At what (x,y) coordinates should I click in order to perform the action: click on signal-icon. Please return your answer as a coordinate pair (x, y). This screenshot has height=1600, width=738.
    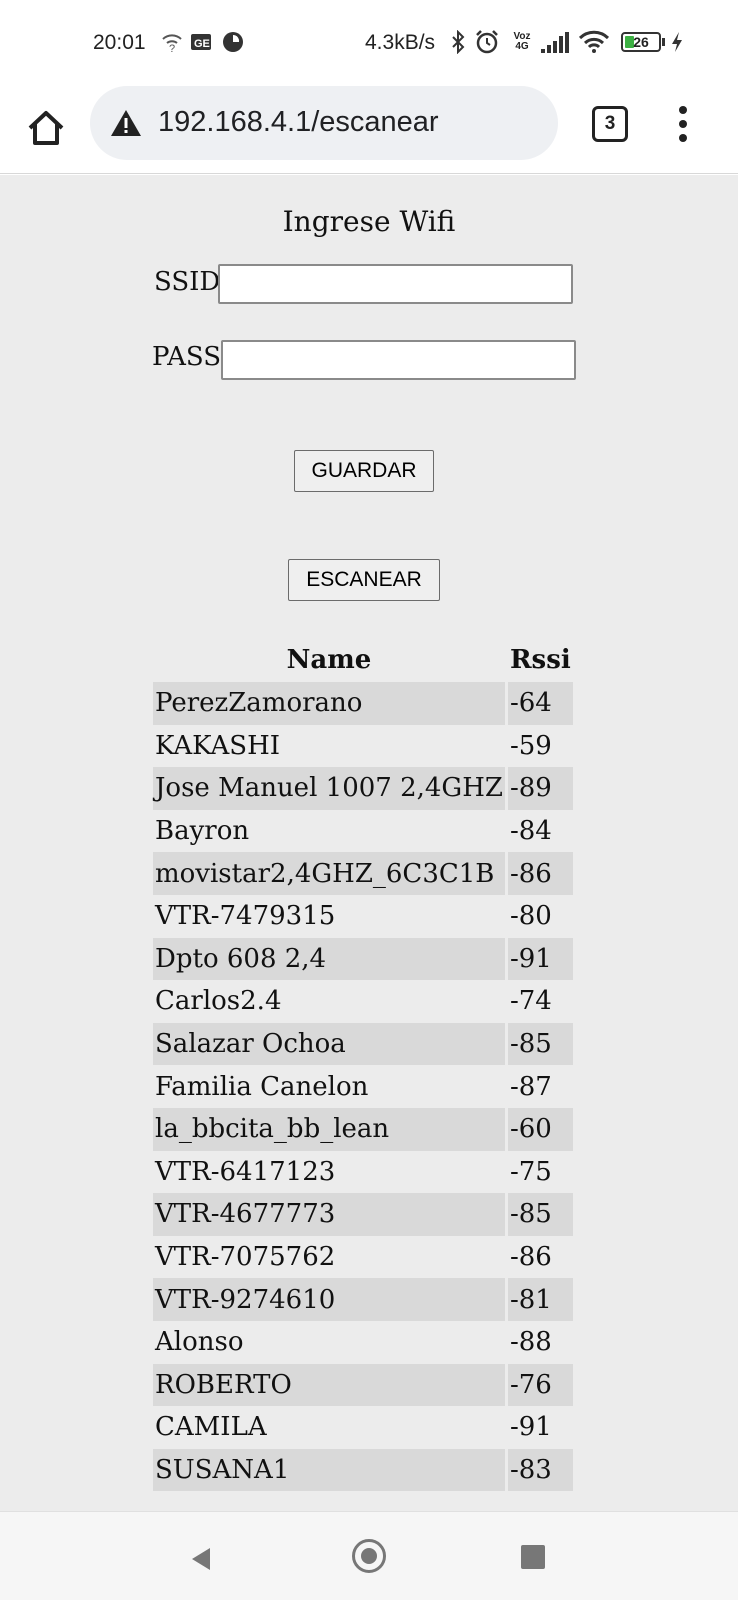
    Looking at the image, I should click on (555, 42).